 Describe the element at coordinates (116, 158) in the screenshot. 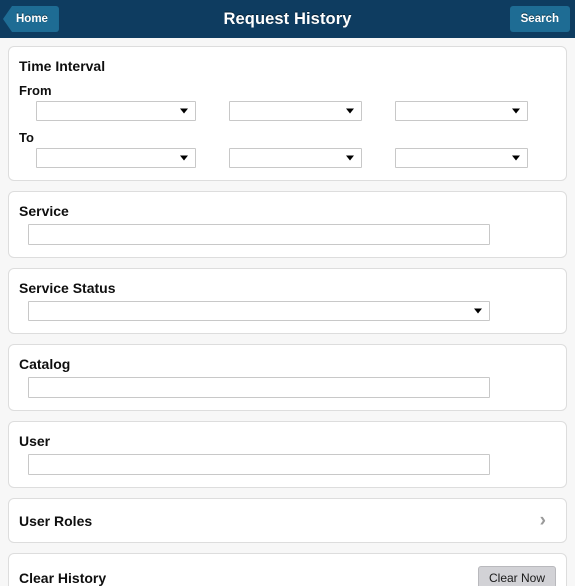

I see `to-day-select` at that location.